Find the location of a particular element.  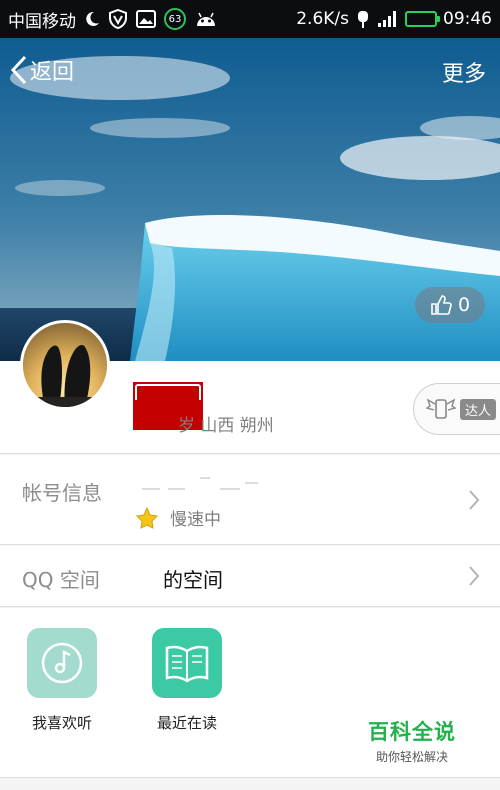

network-speed: 2.6K/s is located at coordinates (322, 19).